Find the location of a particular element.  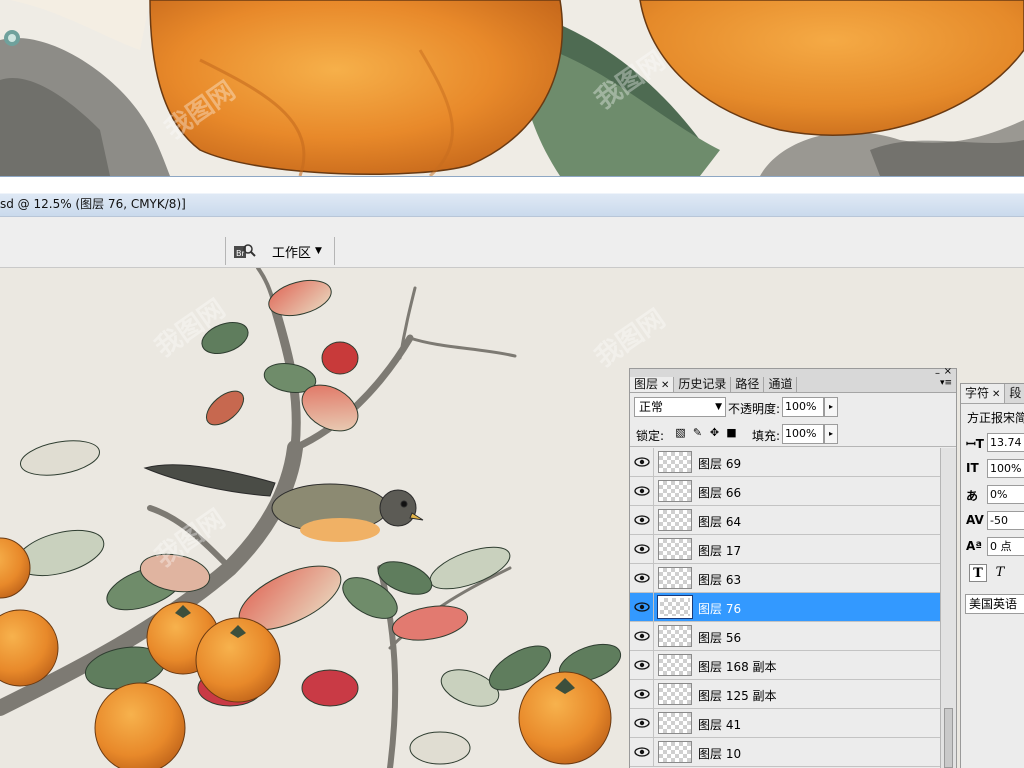

lock-row: 锁定: ▧ ✎ ✥ ■ 填充: 100% ▸ is located at coordinates (793, 434).